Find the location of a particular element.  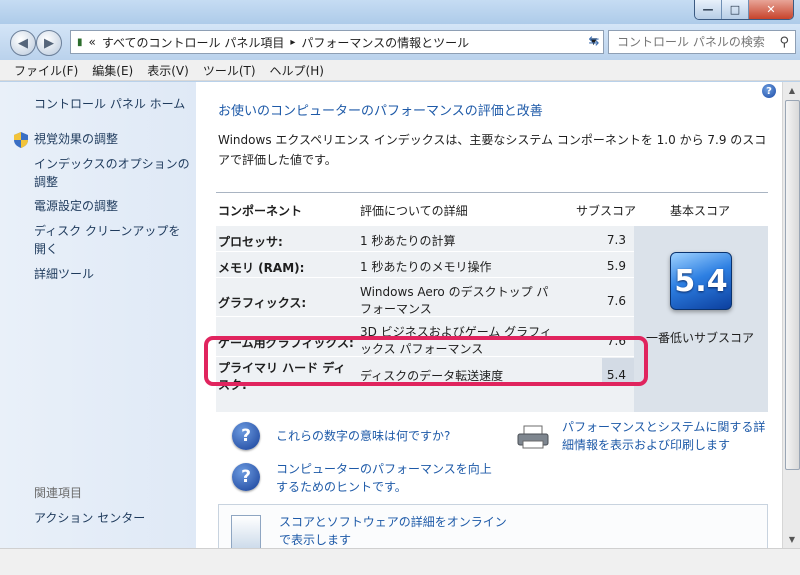

title-bar: — □ ✕ is located at coordinates (400, 12).